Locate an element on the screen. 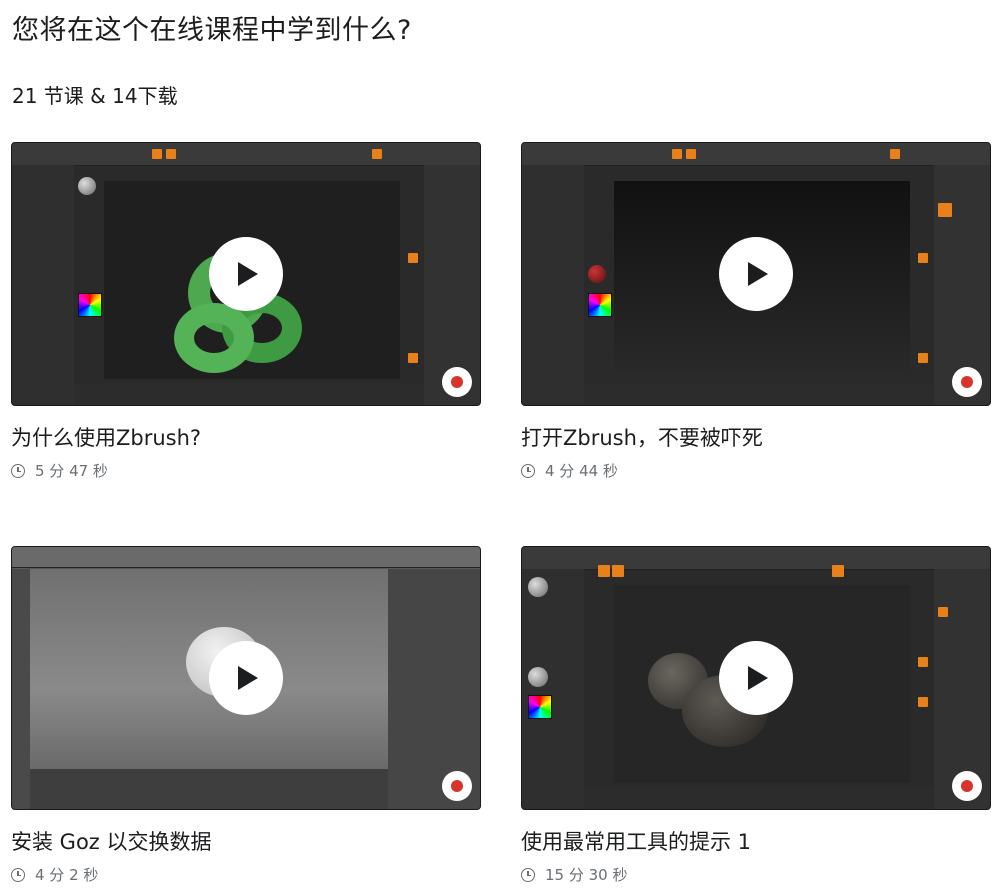  lesson-duration-row: 5 分 47 秒 is located at coordinates (246, 470).